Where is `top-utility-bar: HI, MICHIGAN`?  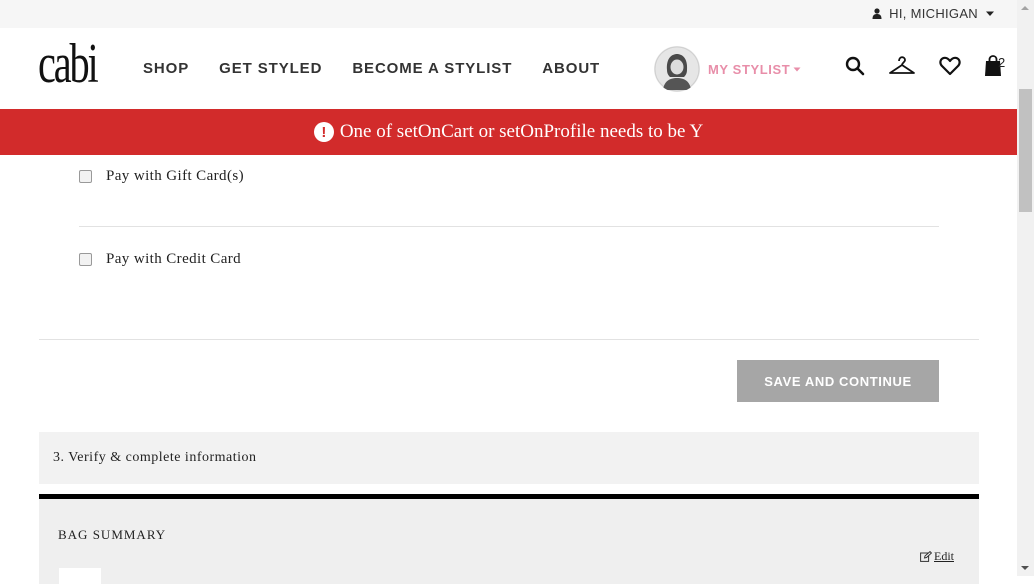
top-utility-bar: HI, MICHIGAN is located at coordinates (508, 14).